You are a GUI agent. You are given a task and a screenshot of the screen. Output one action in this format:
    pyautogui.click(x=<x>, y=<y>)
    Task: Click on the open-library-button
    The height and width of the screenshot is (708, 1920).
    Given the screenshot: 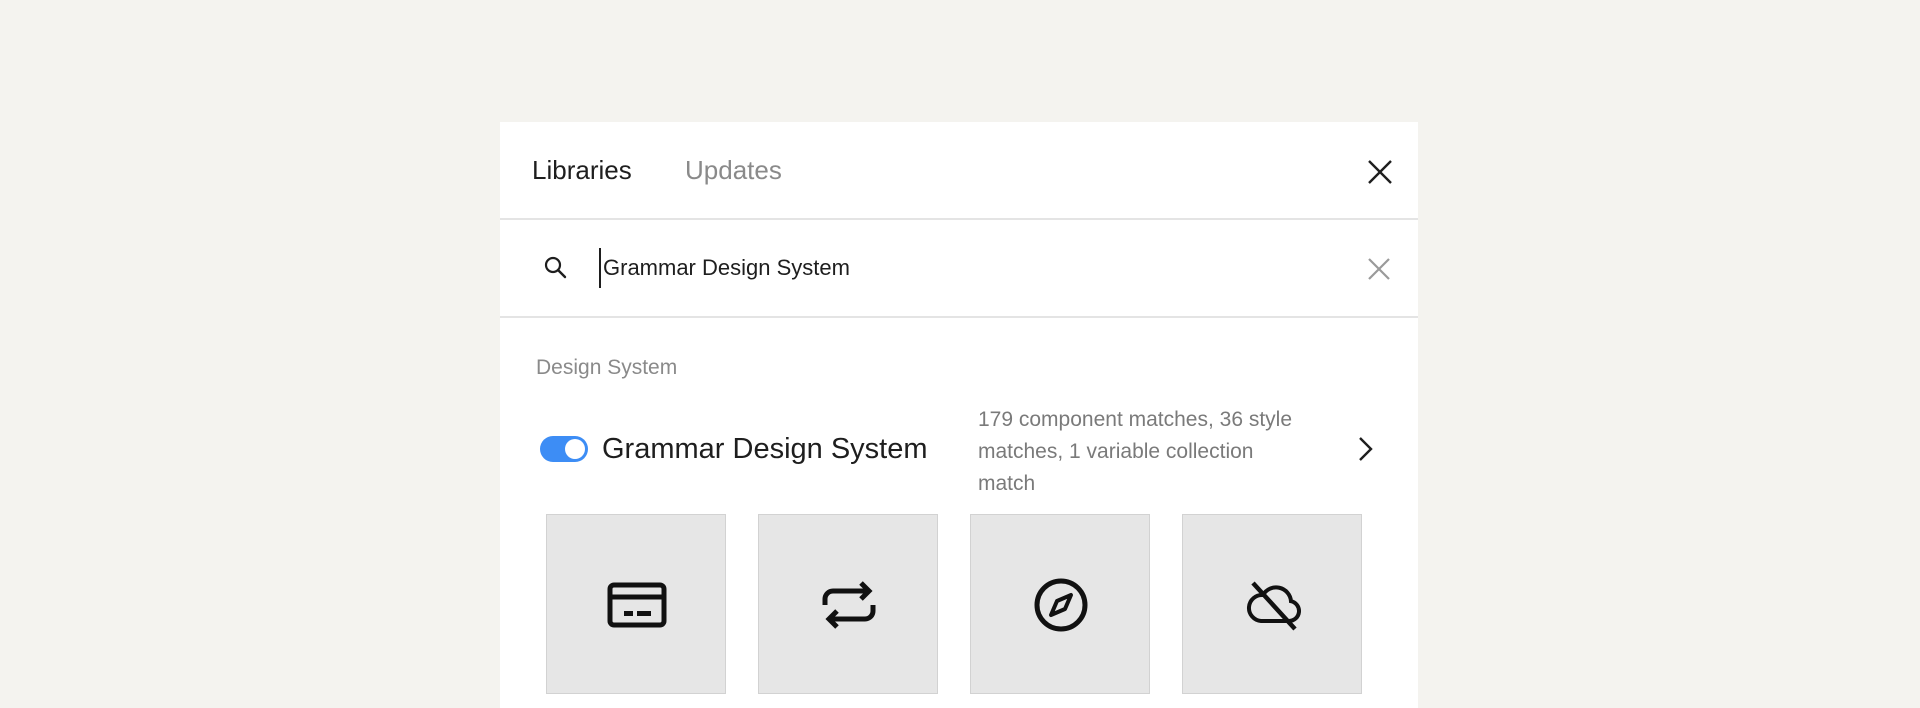 What is the action you would take?
    pyautogui.click(x=1365, y=449)
    